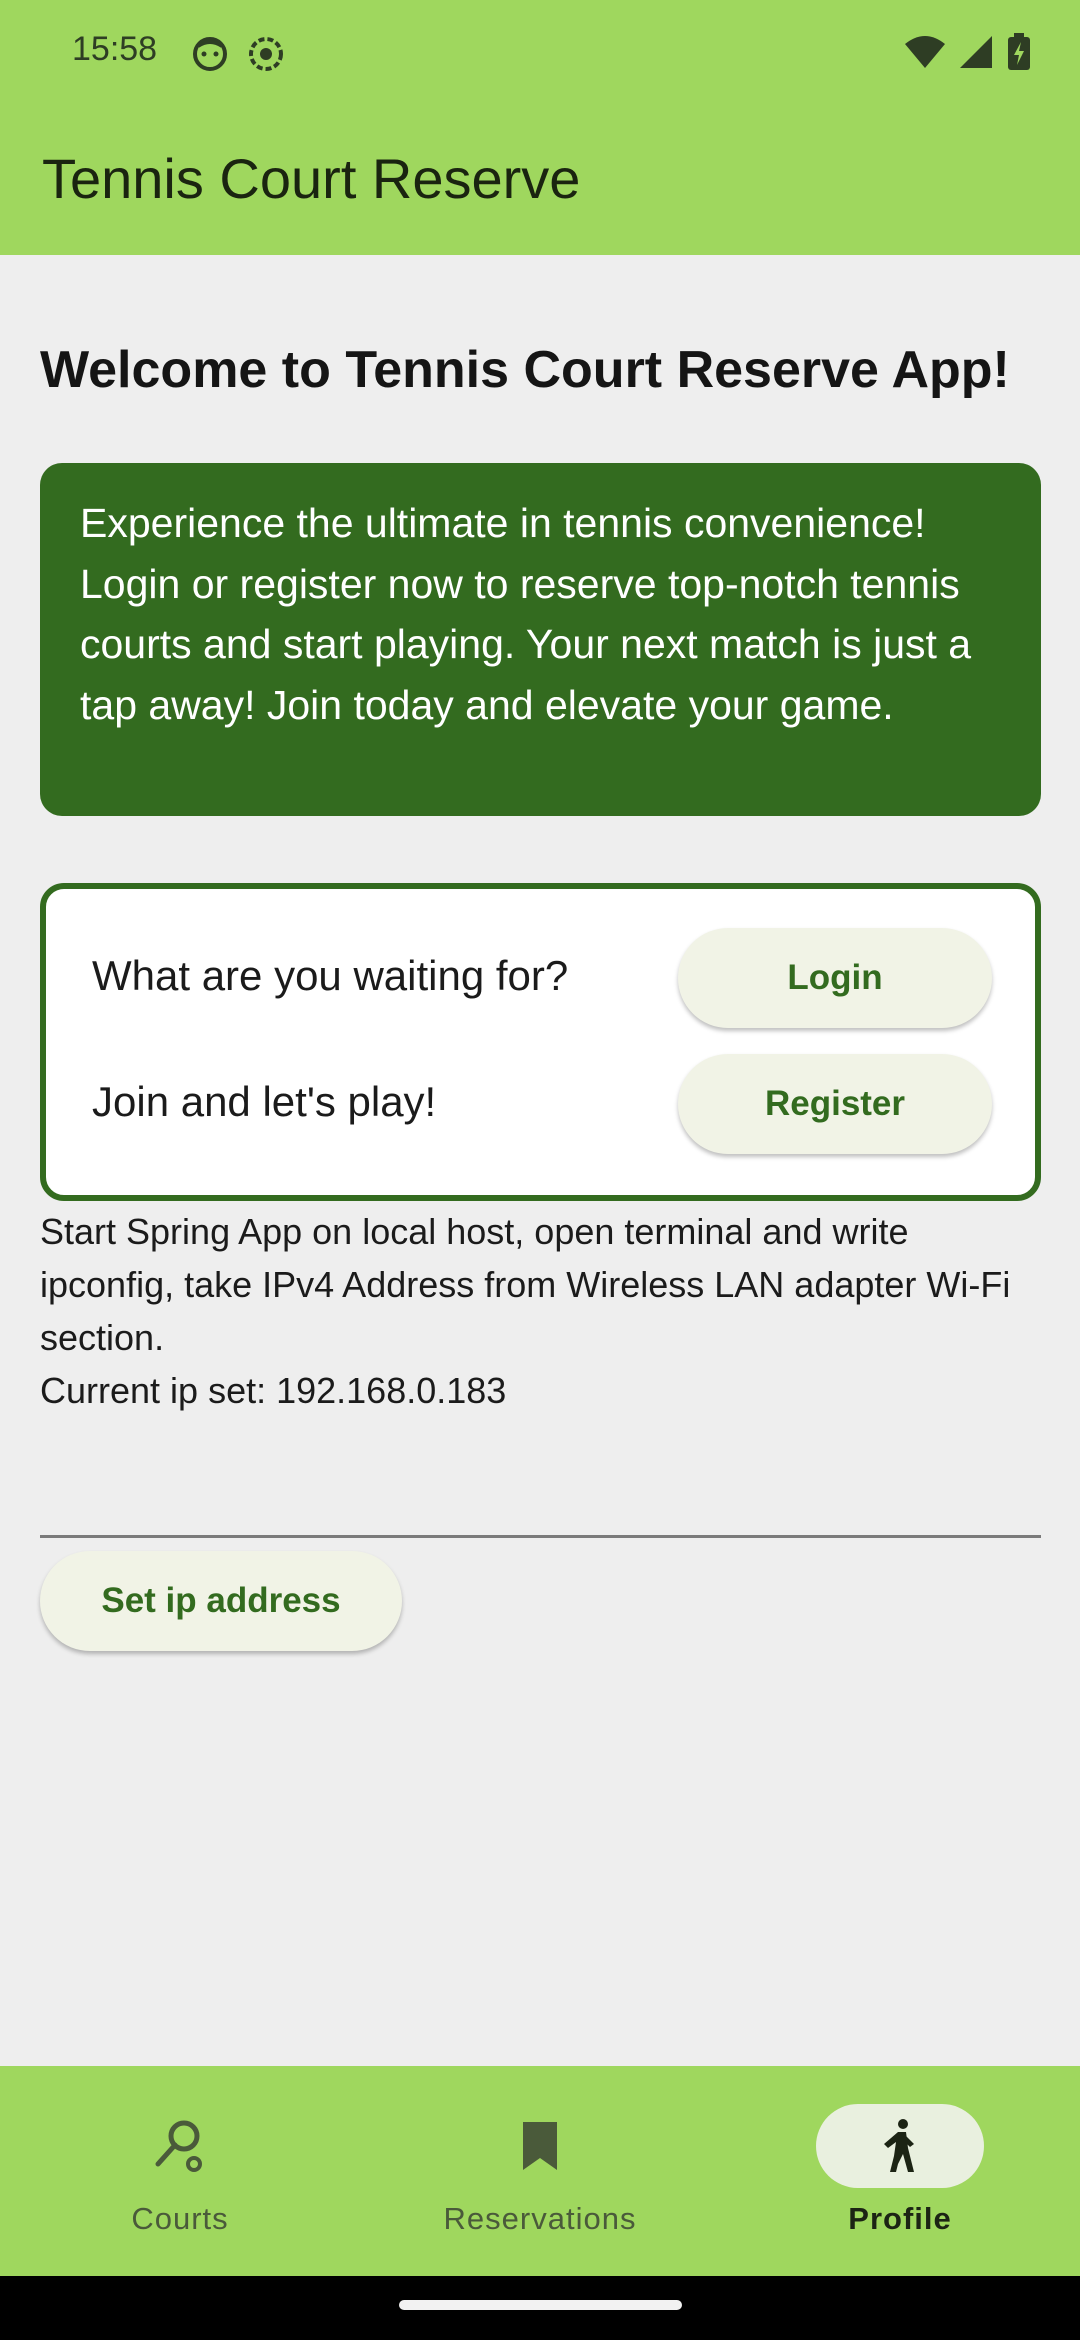  What do you see at coordinates (210, 54) in the screenshot?
I see `face-icon` at bounding box center [210, 54].